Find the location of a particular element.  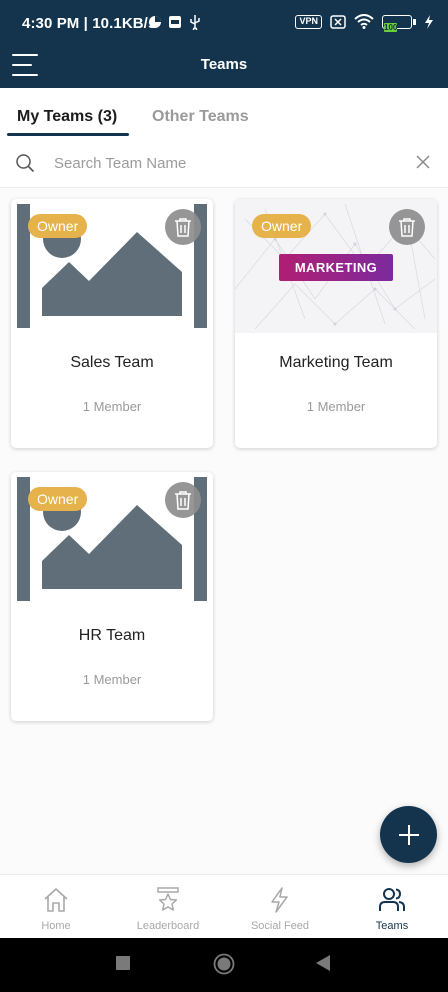

search-icon is located at coordinates (25, 163).